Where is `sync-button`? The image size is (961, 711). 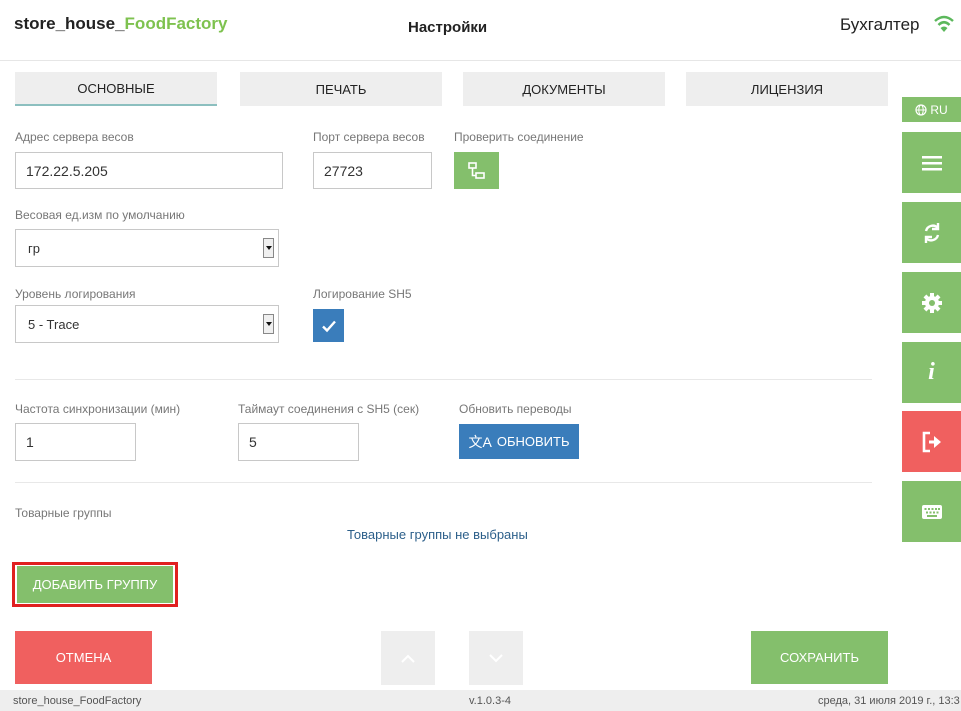
sync-button is located at coordinates (931, 232).